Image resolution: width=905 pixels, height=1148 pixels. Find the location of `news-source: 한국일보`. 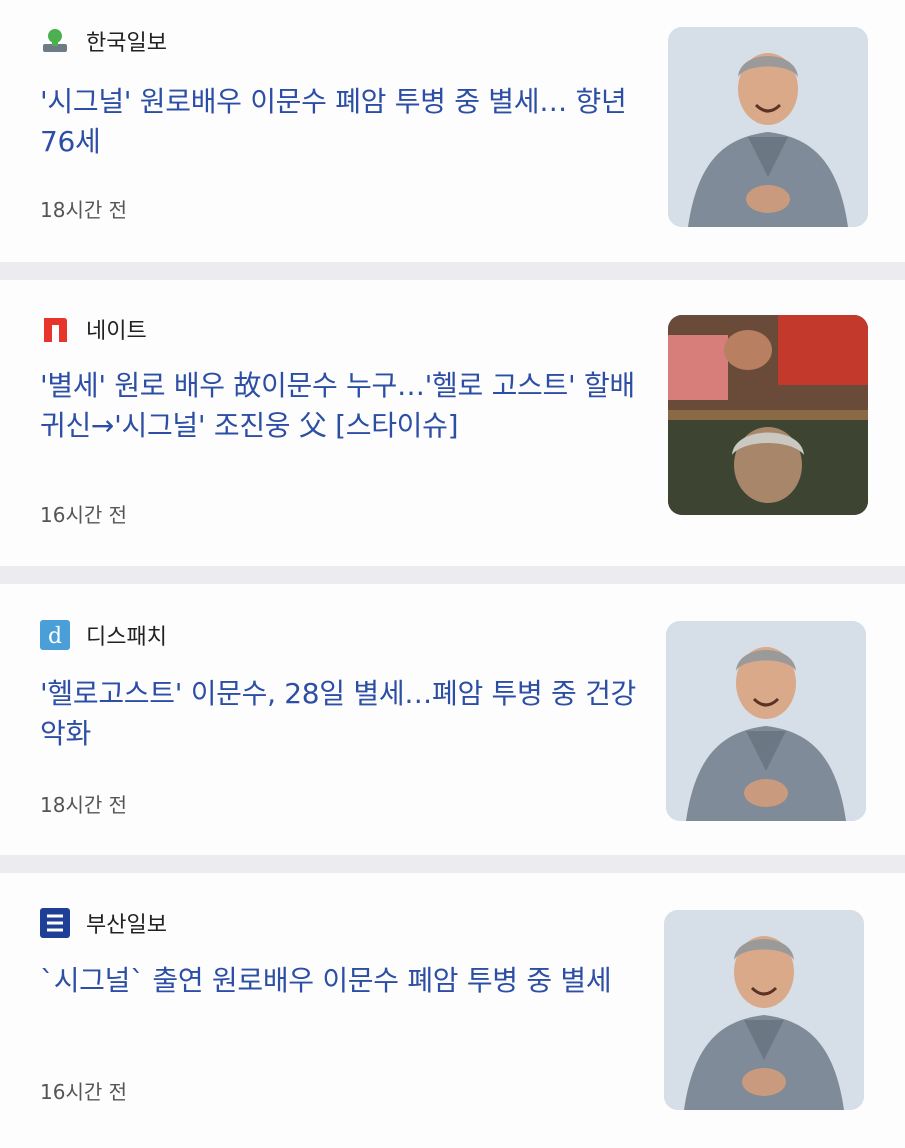

news-source: 한국일보 is located at coordinates (103, 41).